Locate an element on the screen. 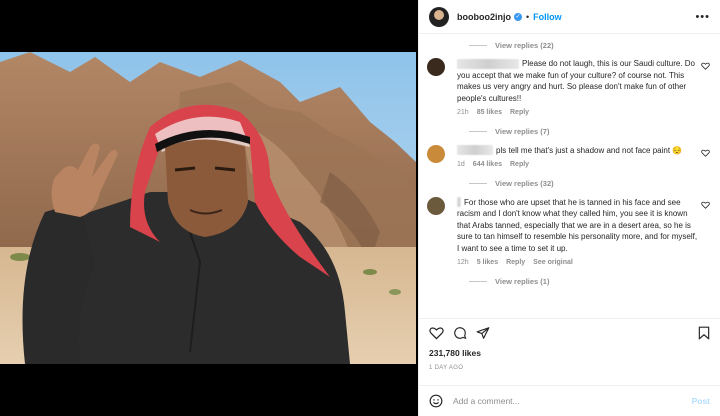 Image resolution: width=720 pixels, height=416 pixels. verified-badge-icon: ✓ is located at coordinates (518, 16).